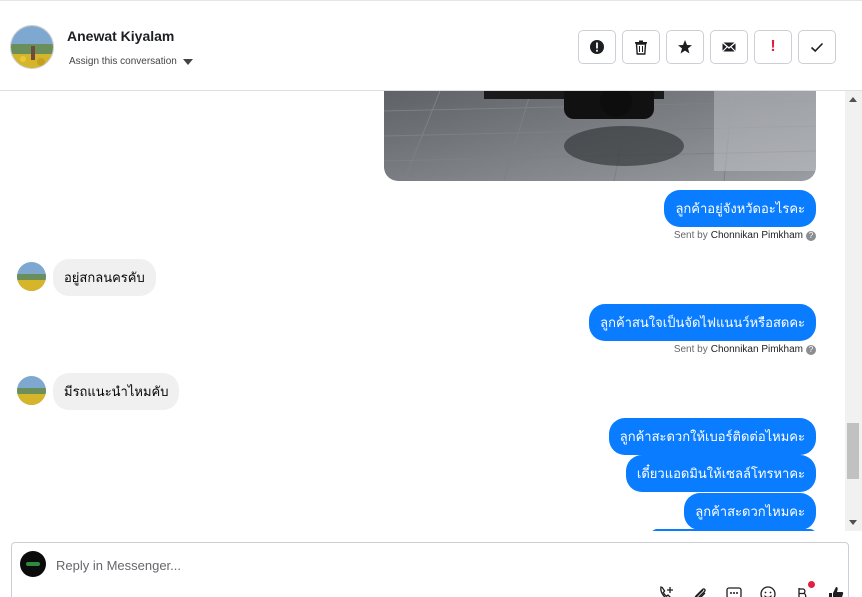 The image size is (862, 597). I want to click on follow-up-button, so click(685, 47).